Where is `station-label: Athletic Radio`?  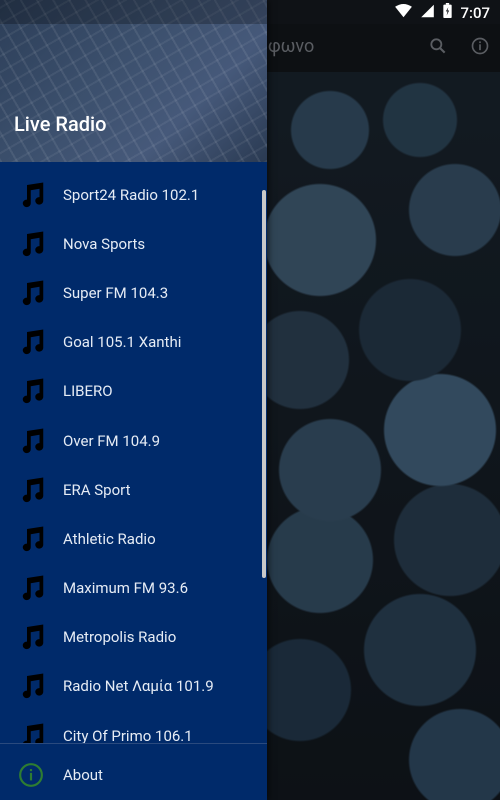
station-label: Athletic Radio is located at coordinates (109, 538).